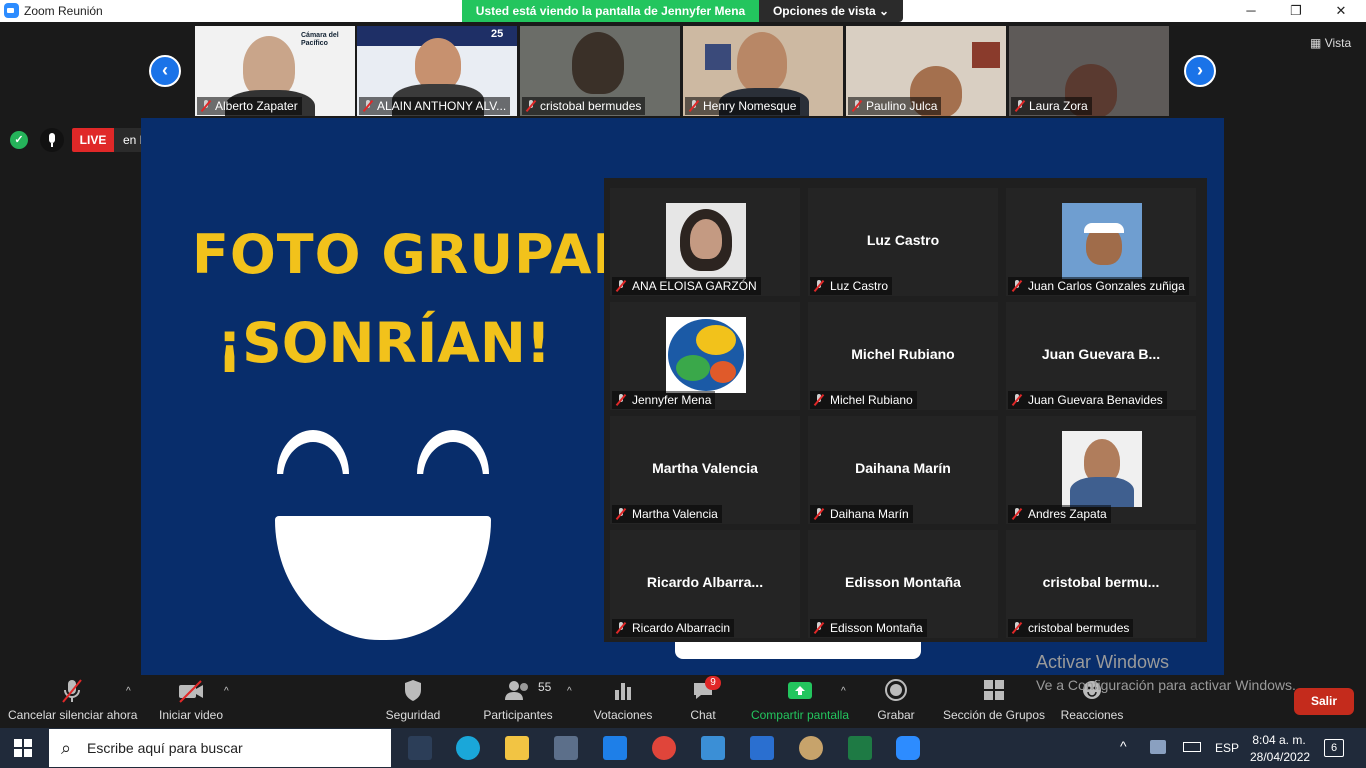  What do you see at coordinates (545, 687) in the screenshot?
I see `participants-count: 55` at bounding box center [545, 687].